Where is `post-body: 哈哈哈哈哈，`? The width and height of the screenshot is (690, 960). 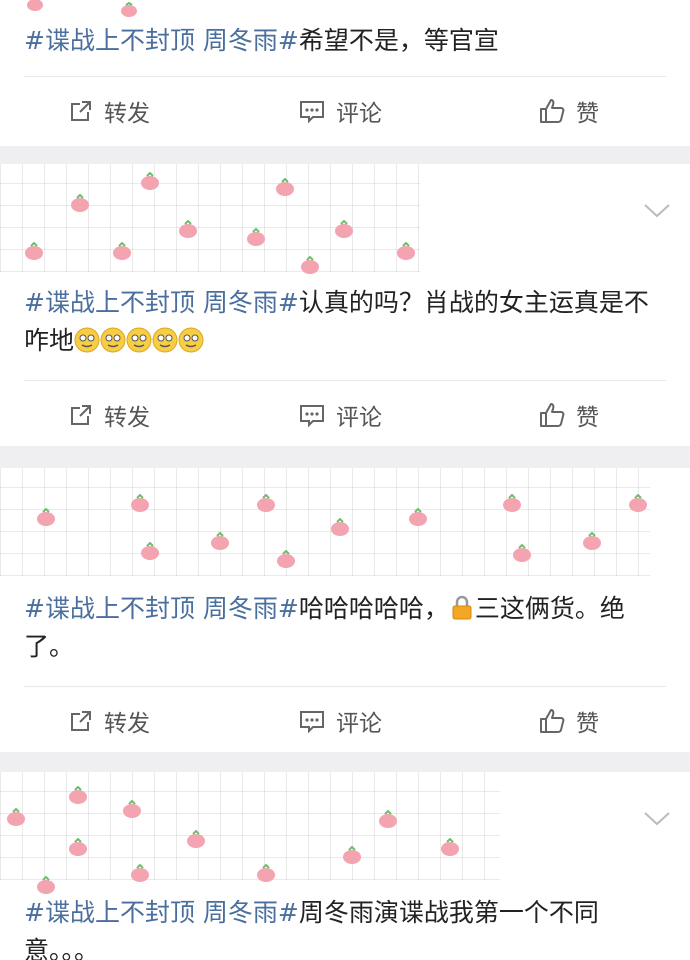 post-body: 哈哈哈哈哈， is located at coordinates (373, 608).